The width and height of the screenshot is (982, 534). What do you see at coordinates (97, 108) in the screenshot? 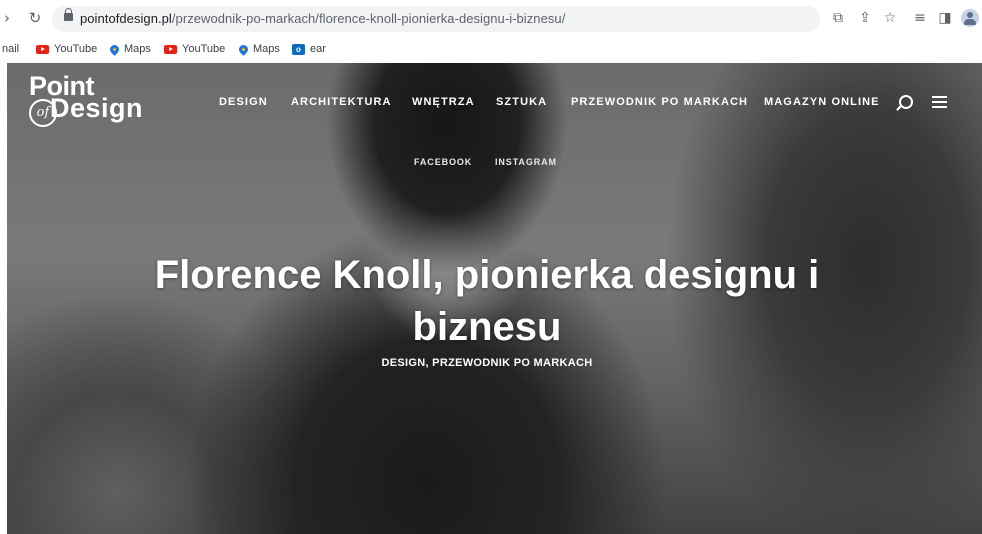
I see `logo-text-design: Design` at bounding box center [97, 108].